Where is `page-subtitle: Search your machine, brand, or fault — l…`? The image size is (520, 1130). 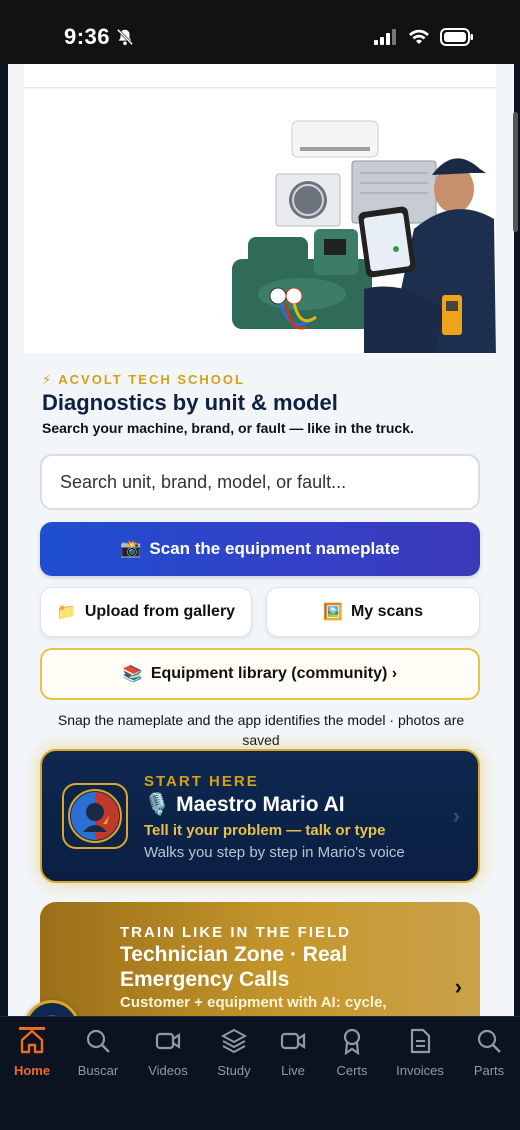
page-subtitle: Search your machine, brand, or fault — l… is located at coordinates (228, 428).